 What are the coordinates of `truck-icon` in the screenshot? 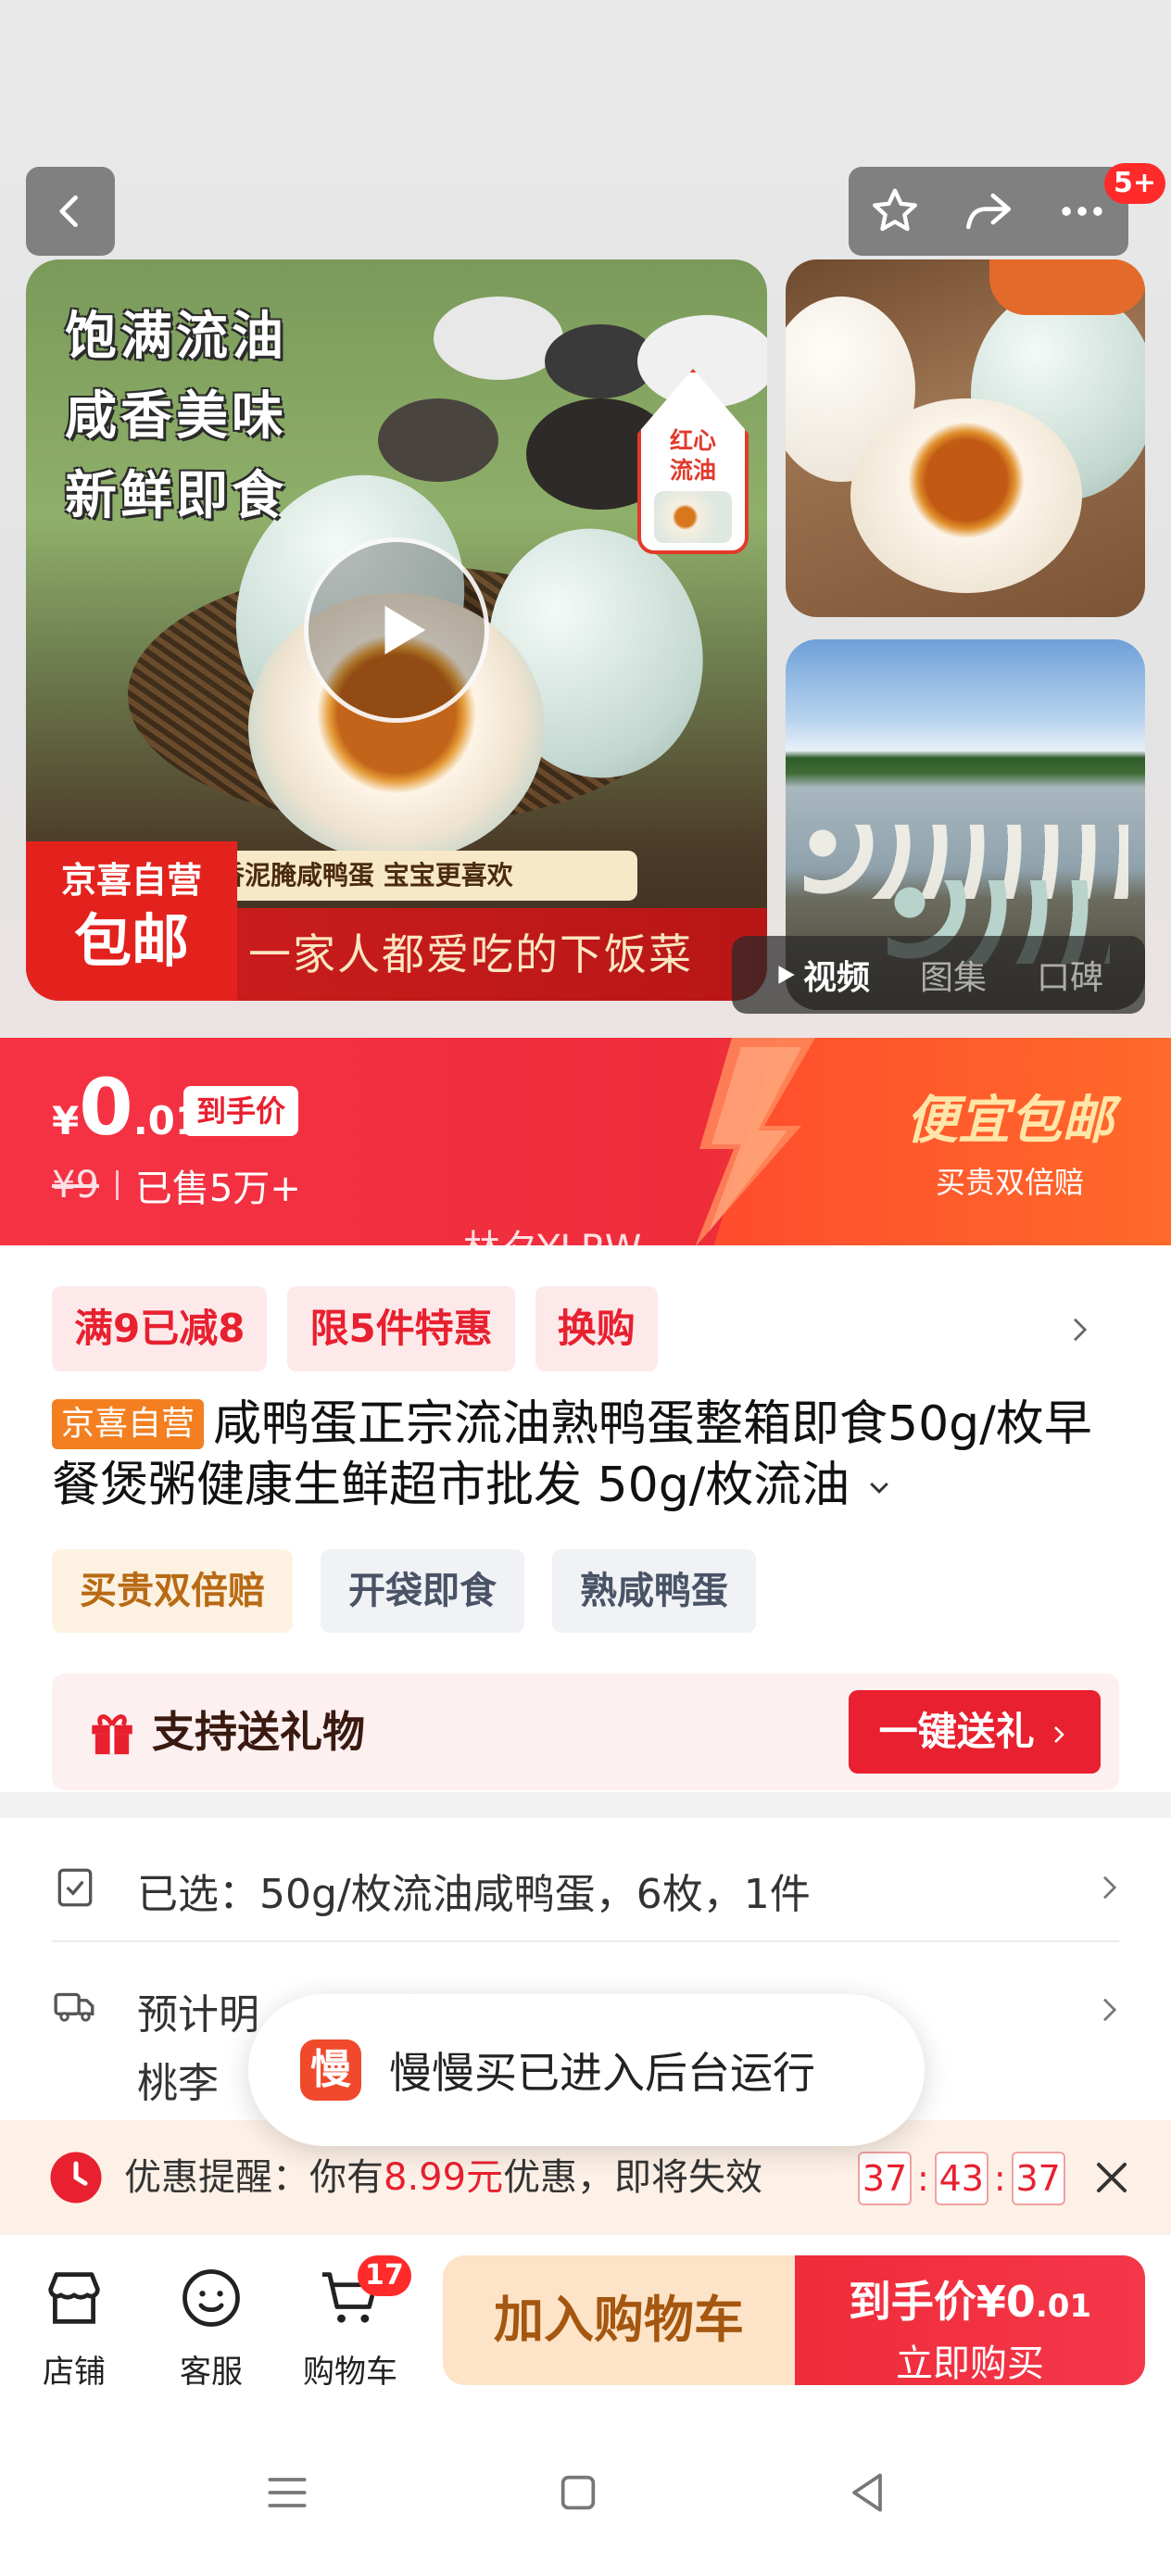 It's located at (74, 2007).